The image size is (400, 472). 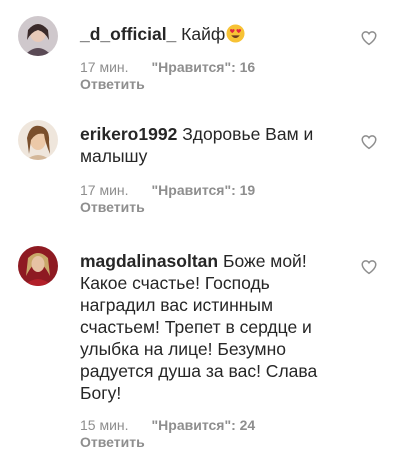 I want to click on comment-meta: 15 мин. "Нравится": 24, so click(x=167, y=425).